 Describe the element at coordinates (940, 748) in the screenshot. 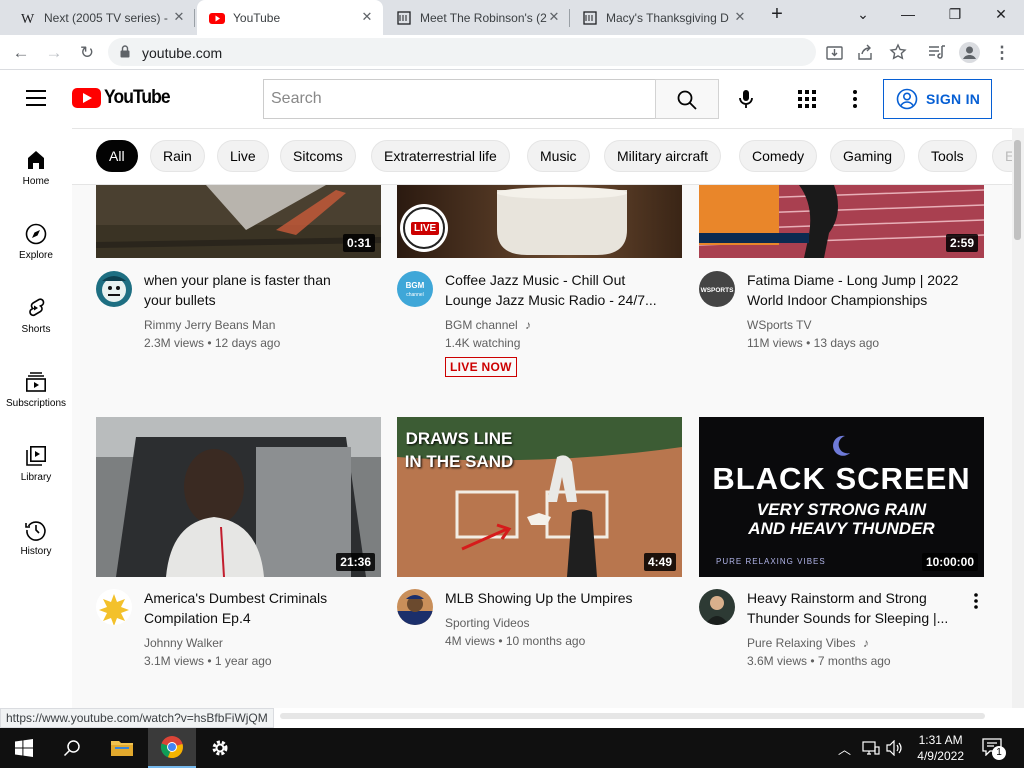

I see `system-clock: 1:31 AM 4/9/2022` at that location.